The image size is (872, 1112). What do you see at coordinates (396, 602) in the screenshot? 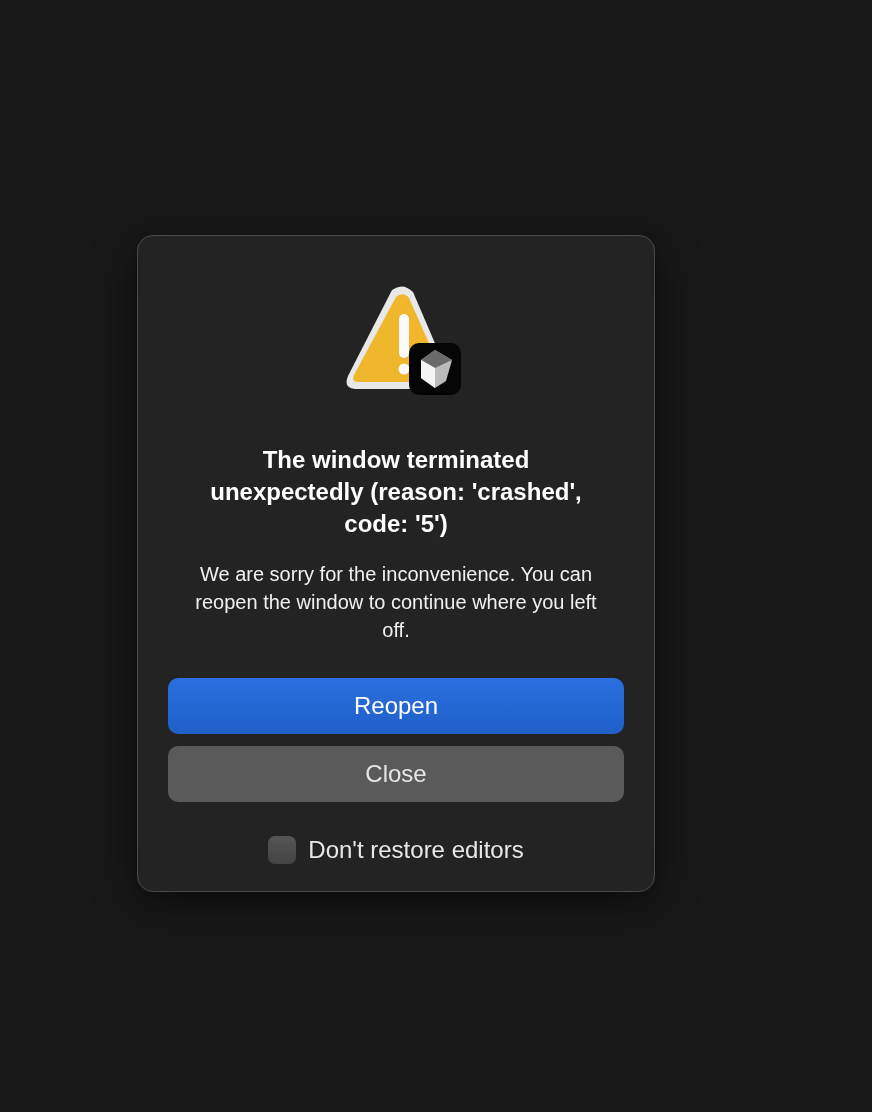
I see `dialog-message: We are sorry for the inconvenience. You can reopen the window to continue where you left off.` at bounding box center [396, 602].